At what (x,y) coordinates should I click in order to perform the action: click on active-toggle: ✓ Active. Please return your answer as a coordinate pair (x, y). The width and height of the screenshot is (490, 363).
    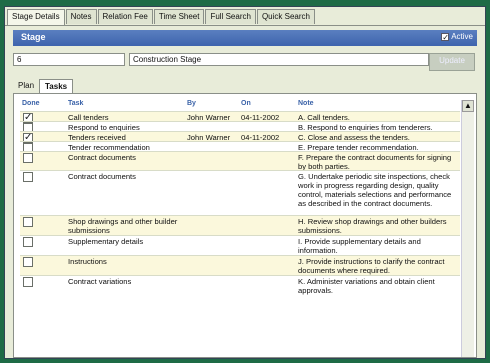
    Looking at the image, I should click on (457, 36).